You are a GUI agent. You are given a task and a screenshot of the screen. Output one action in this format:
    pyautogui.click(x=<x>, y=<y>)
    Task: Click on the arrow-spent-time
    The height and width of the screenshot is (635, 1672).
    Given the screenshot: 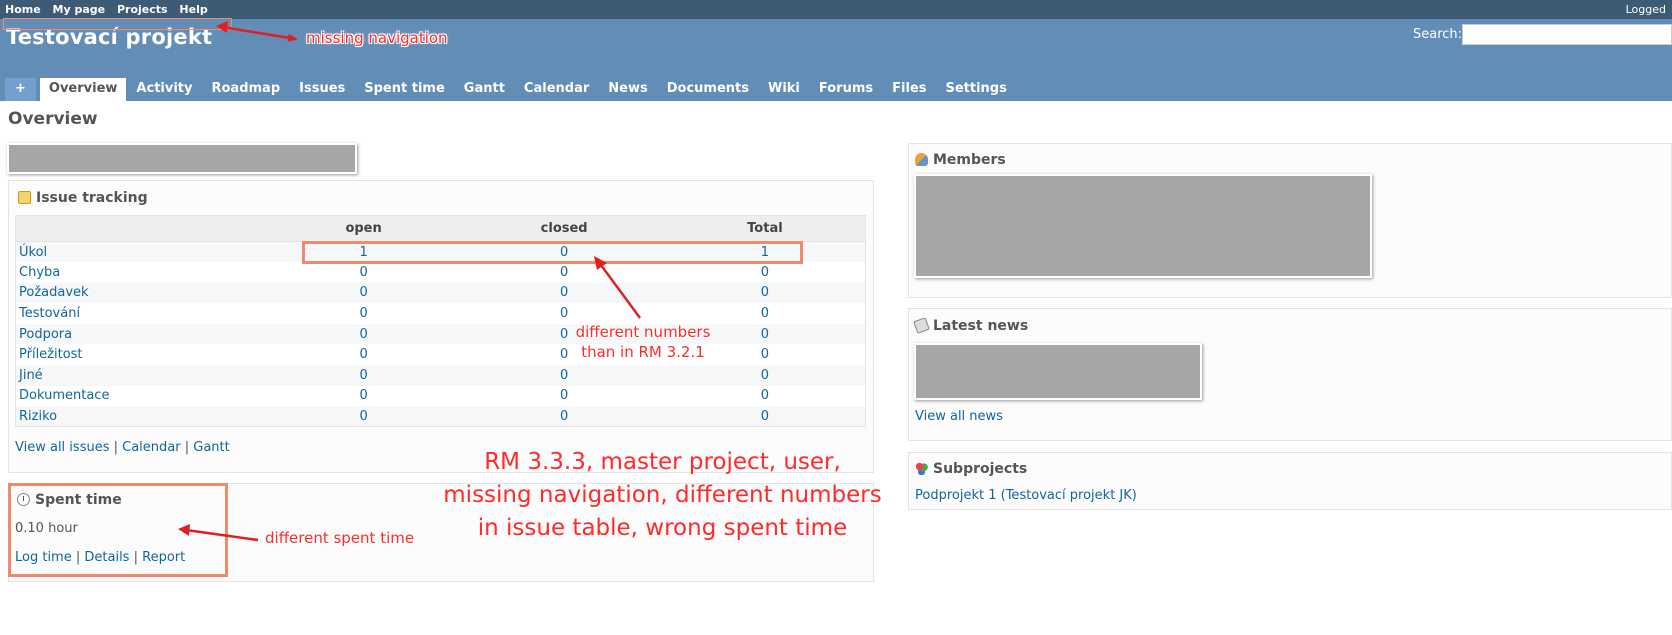 What is the action you would take?
    pyautogui.click(x=222, y=535)
    